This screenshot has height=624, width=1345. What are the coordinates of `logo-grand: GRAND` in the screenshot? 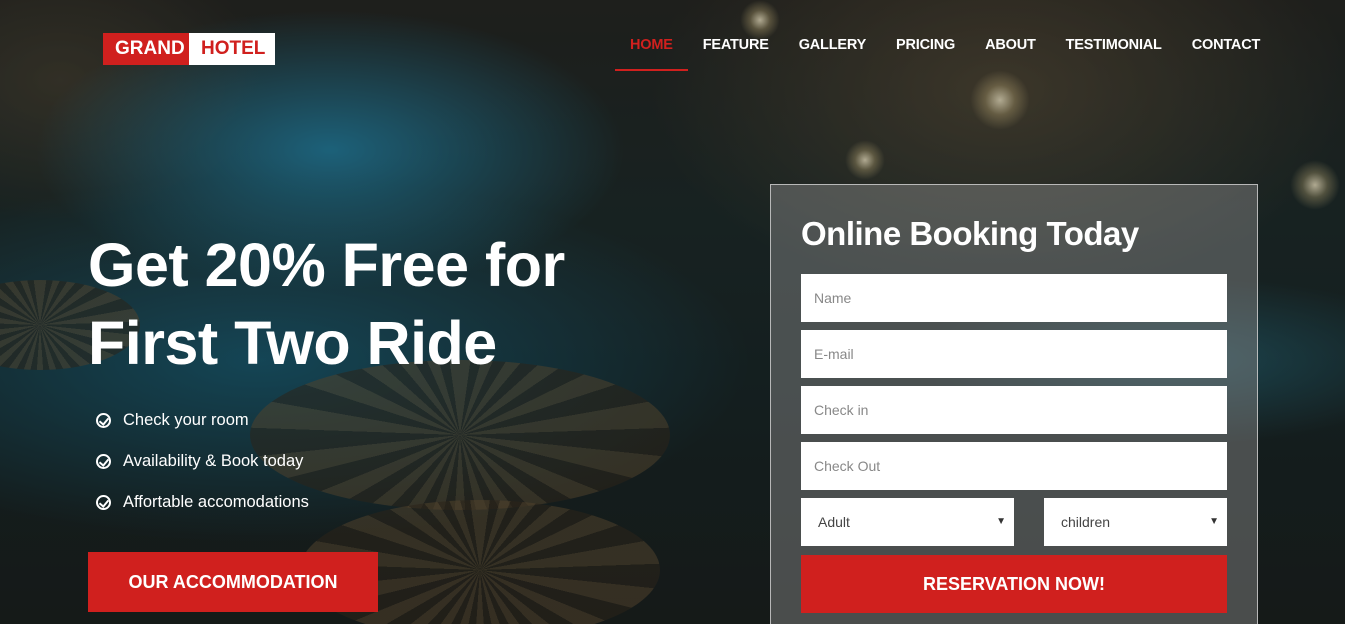 It's located at (146, 49).